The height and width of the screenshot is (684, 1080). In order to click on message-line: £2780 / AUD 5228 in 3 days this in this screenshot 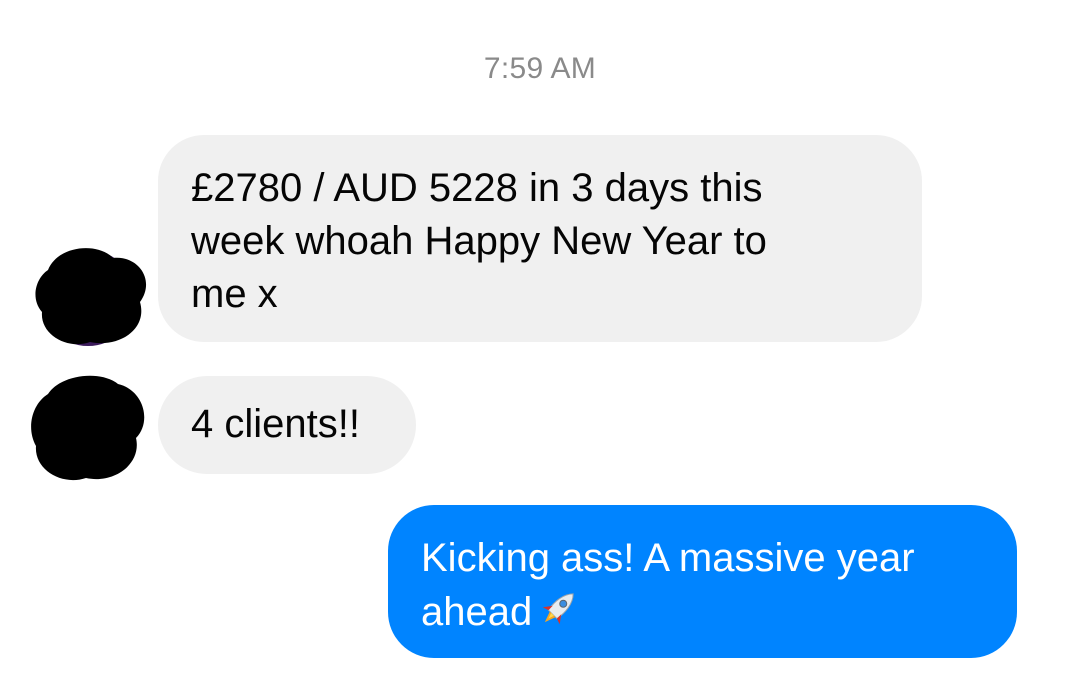, I will do `click(477, 188)`.